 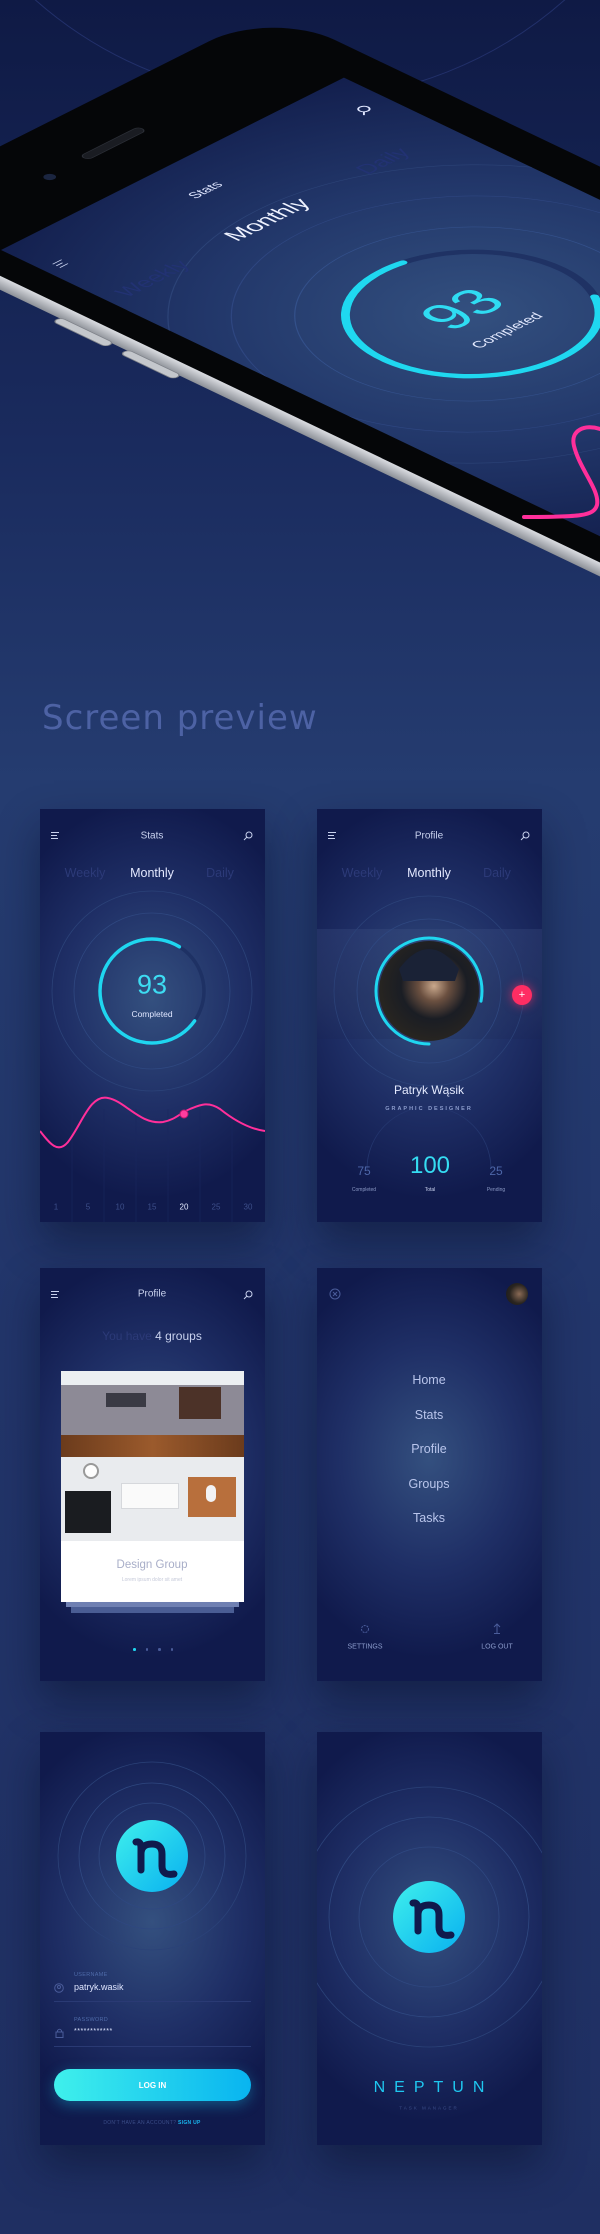 What do you see at coordinates (428, 1449) in the screenshot?
I see `menu-item-profile: Profile` at bounding box center [428, 1449].